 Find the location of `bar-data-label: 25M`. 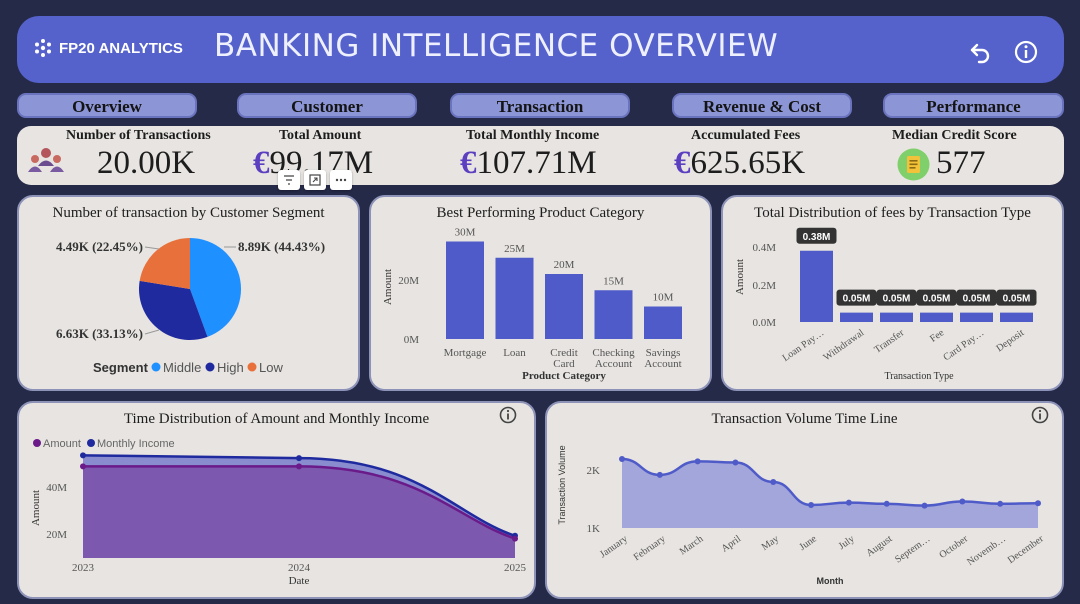

bar-data-label: 25M is located at coordinates (514, 249).